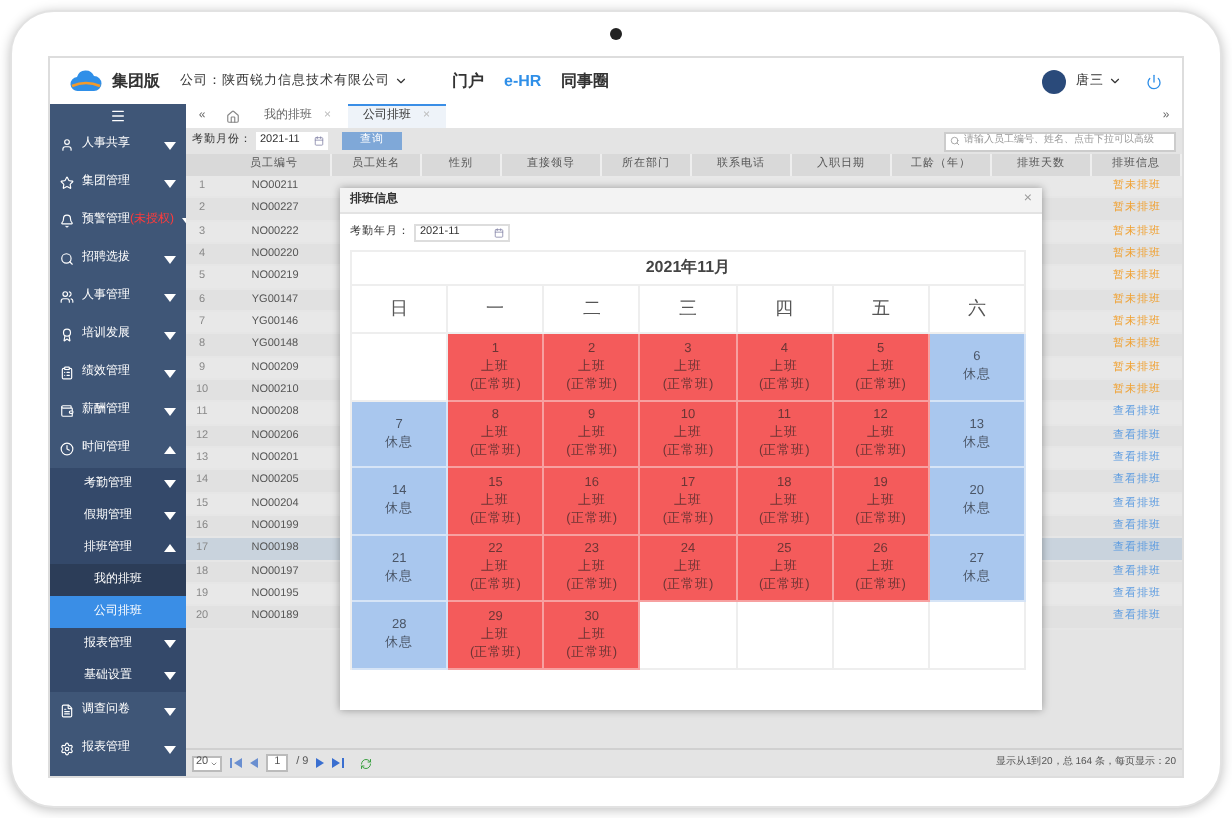 The width and height of the screenshot is (1232, 818). I want to click on menu-icon, so click(118, 115).